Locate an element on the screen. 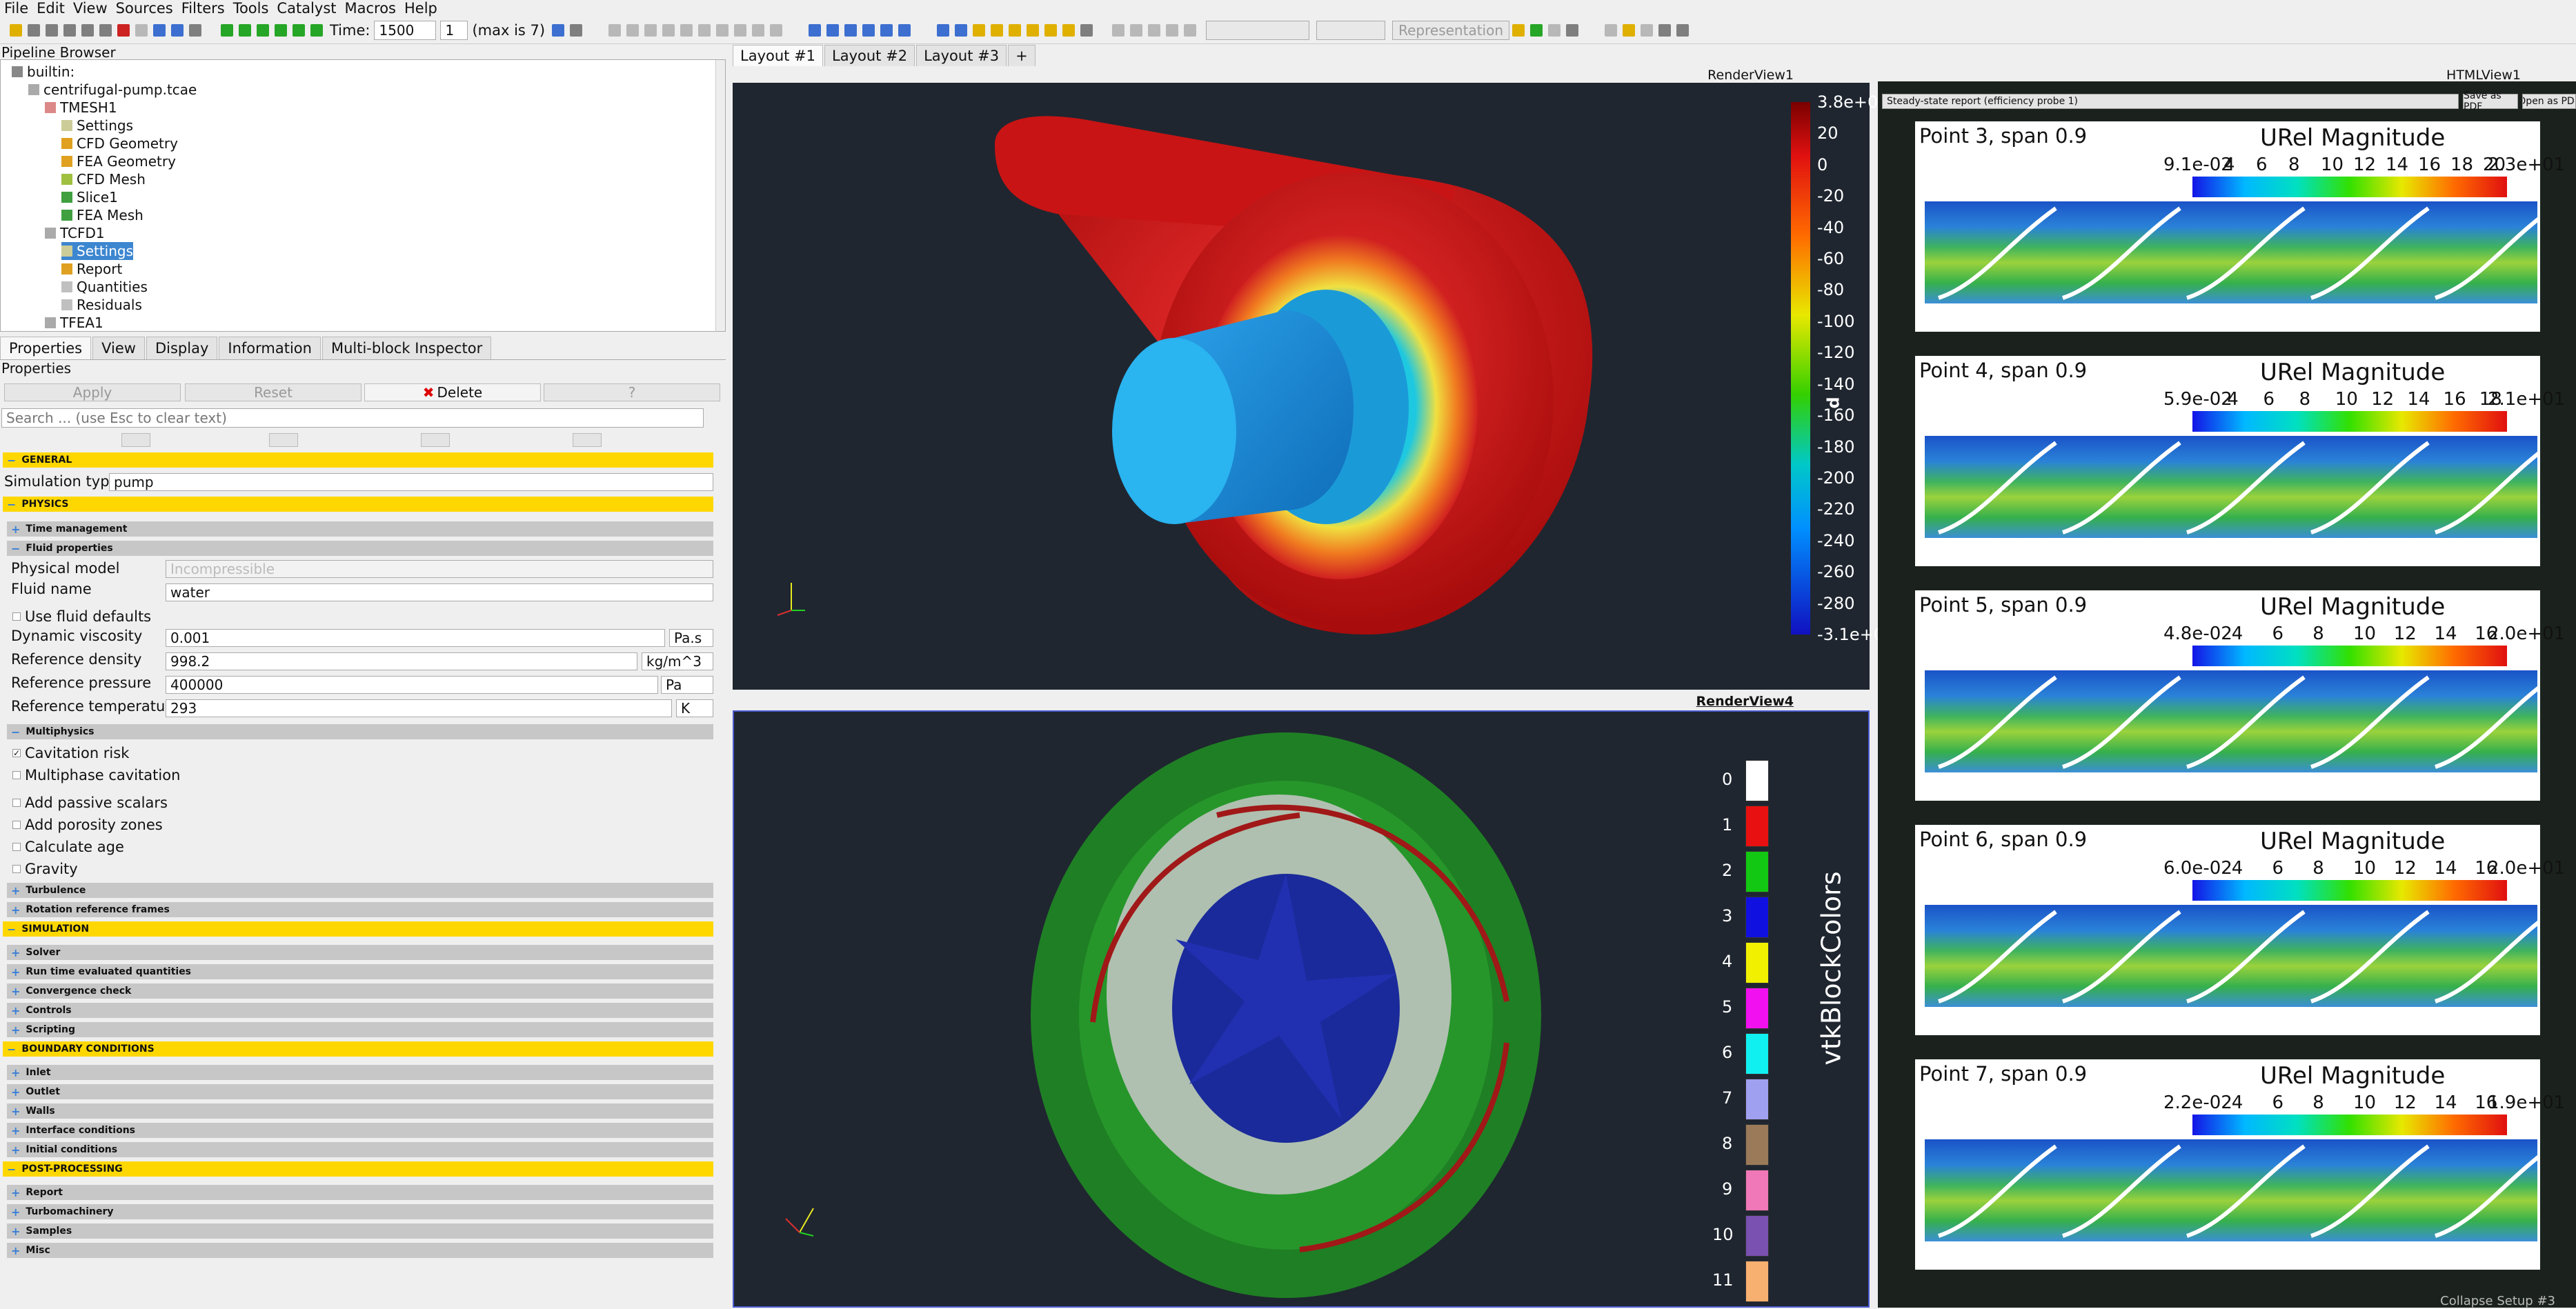 This screenshot has height=1309, width=2576. add-layout-tab: + is located at coordinates (1022, 55).